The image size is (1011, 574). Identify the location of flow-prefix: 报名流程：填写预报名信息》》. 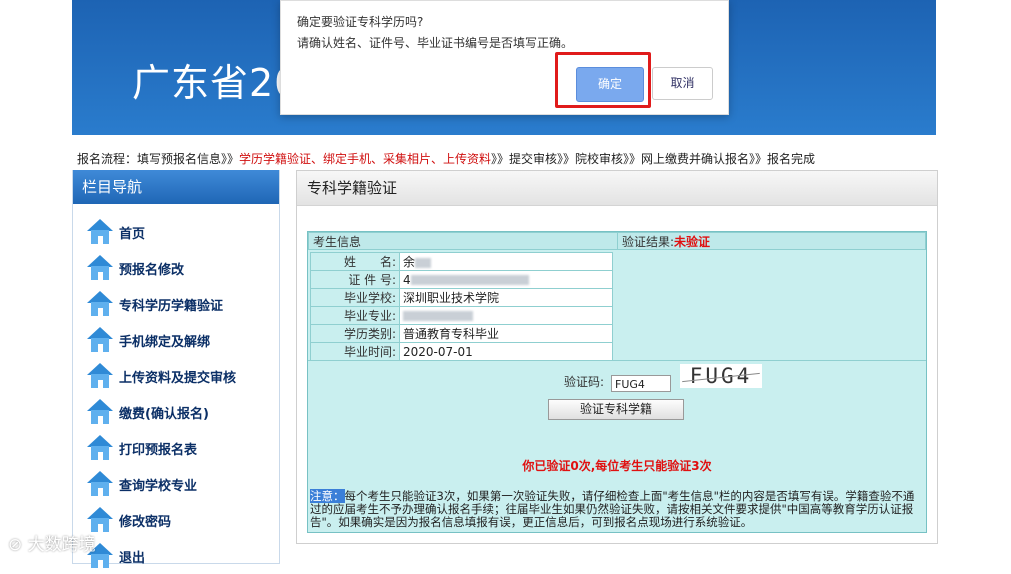
(158, 159).